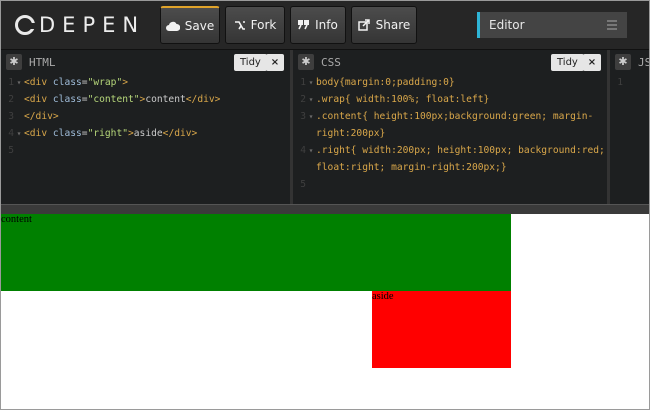 The width and height of the screenshot is (650, 410). I want to click on fork-button: Fork, so click(255, 25).